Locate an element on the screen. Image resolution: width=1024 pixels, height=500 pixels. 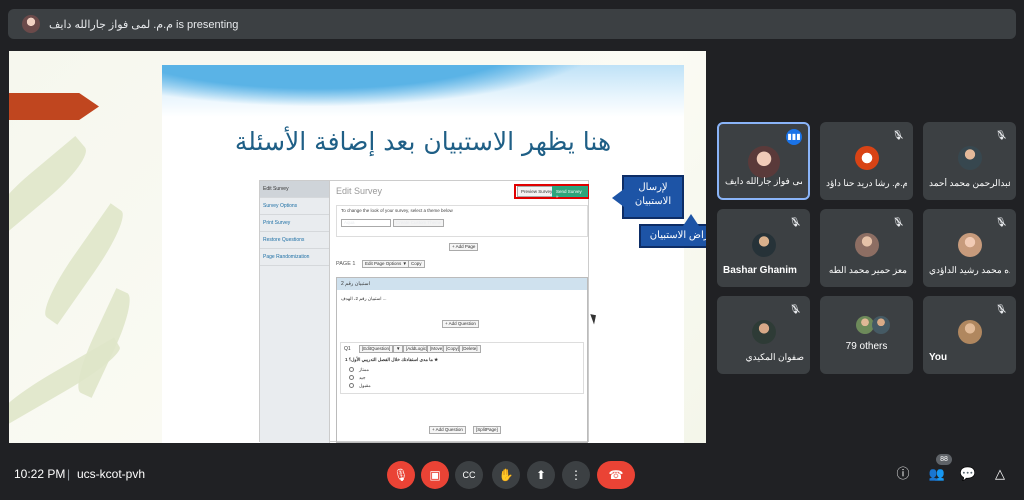
camera-off-icon: ▣ is located at coordinates (435, 475).